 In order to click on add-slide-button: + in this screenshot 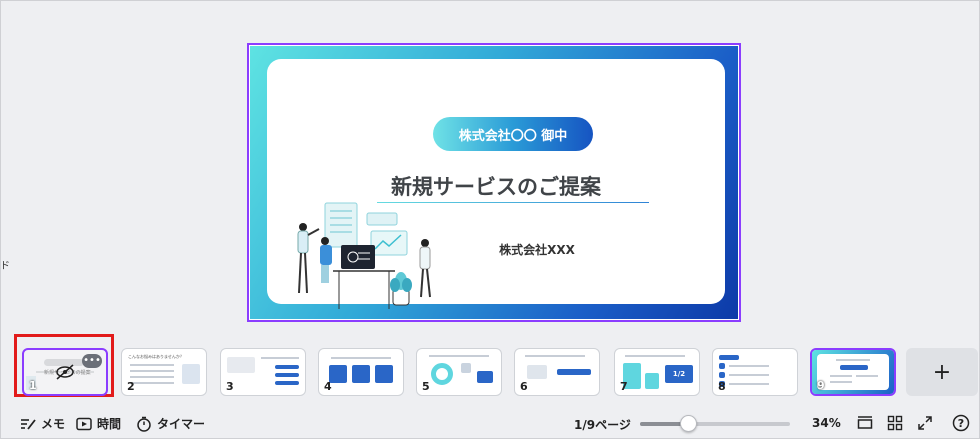, I will do `click(942, 372)`.